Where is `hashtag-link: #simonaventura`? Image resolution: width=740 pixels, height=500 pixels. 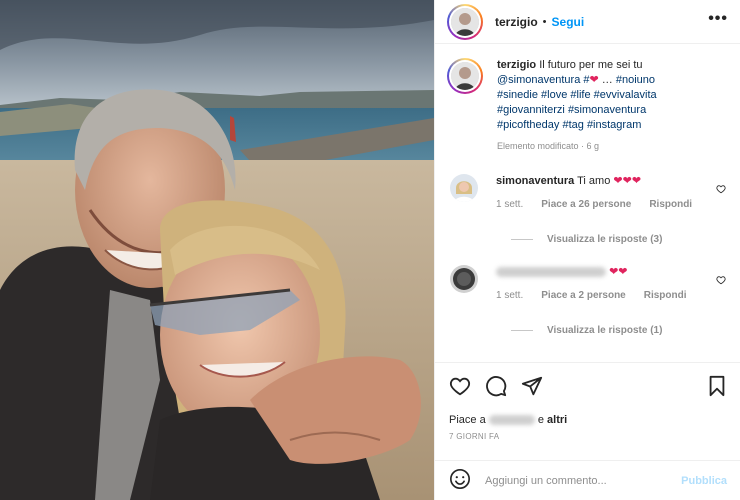 hashtag-link: #simonaventura is located at coordinates (607, 110).